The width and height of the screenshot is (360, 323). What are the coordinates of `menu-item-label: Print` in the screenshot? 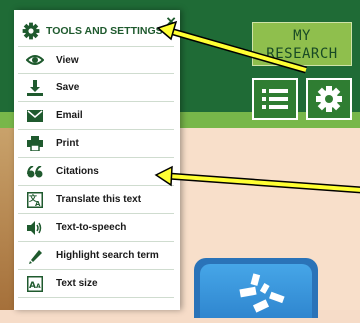 It's located at (67, 143).